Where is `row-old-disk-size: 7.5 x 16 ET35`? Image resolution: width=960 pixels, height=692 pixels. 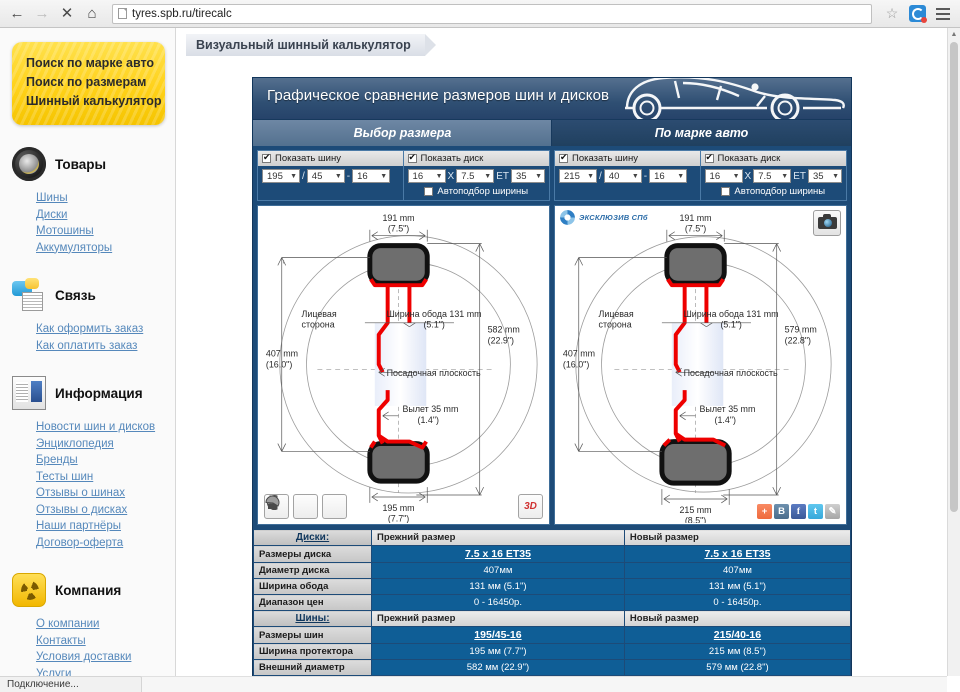 row-old-disk-size: 7.5 x 16 ET35 is located at coordinates (498, 554).